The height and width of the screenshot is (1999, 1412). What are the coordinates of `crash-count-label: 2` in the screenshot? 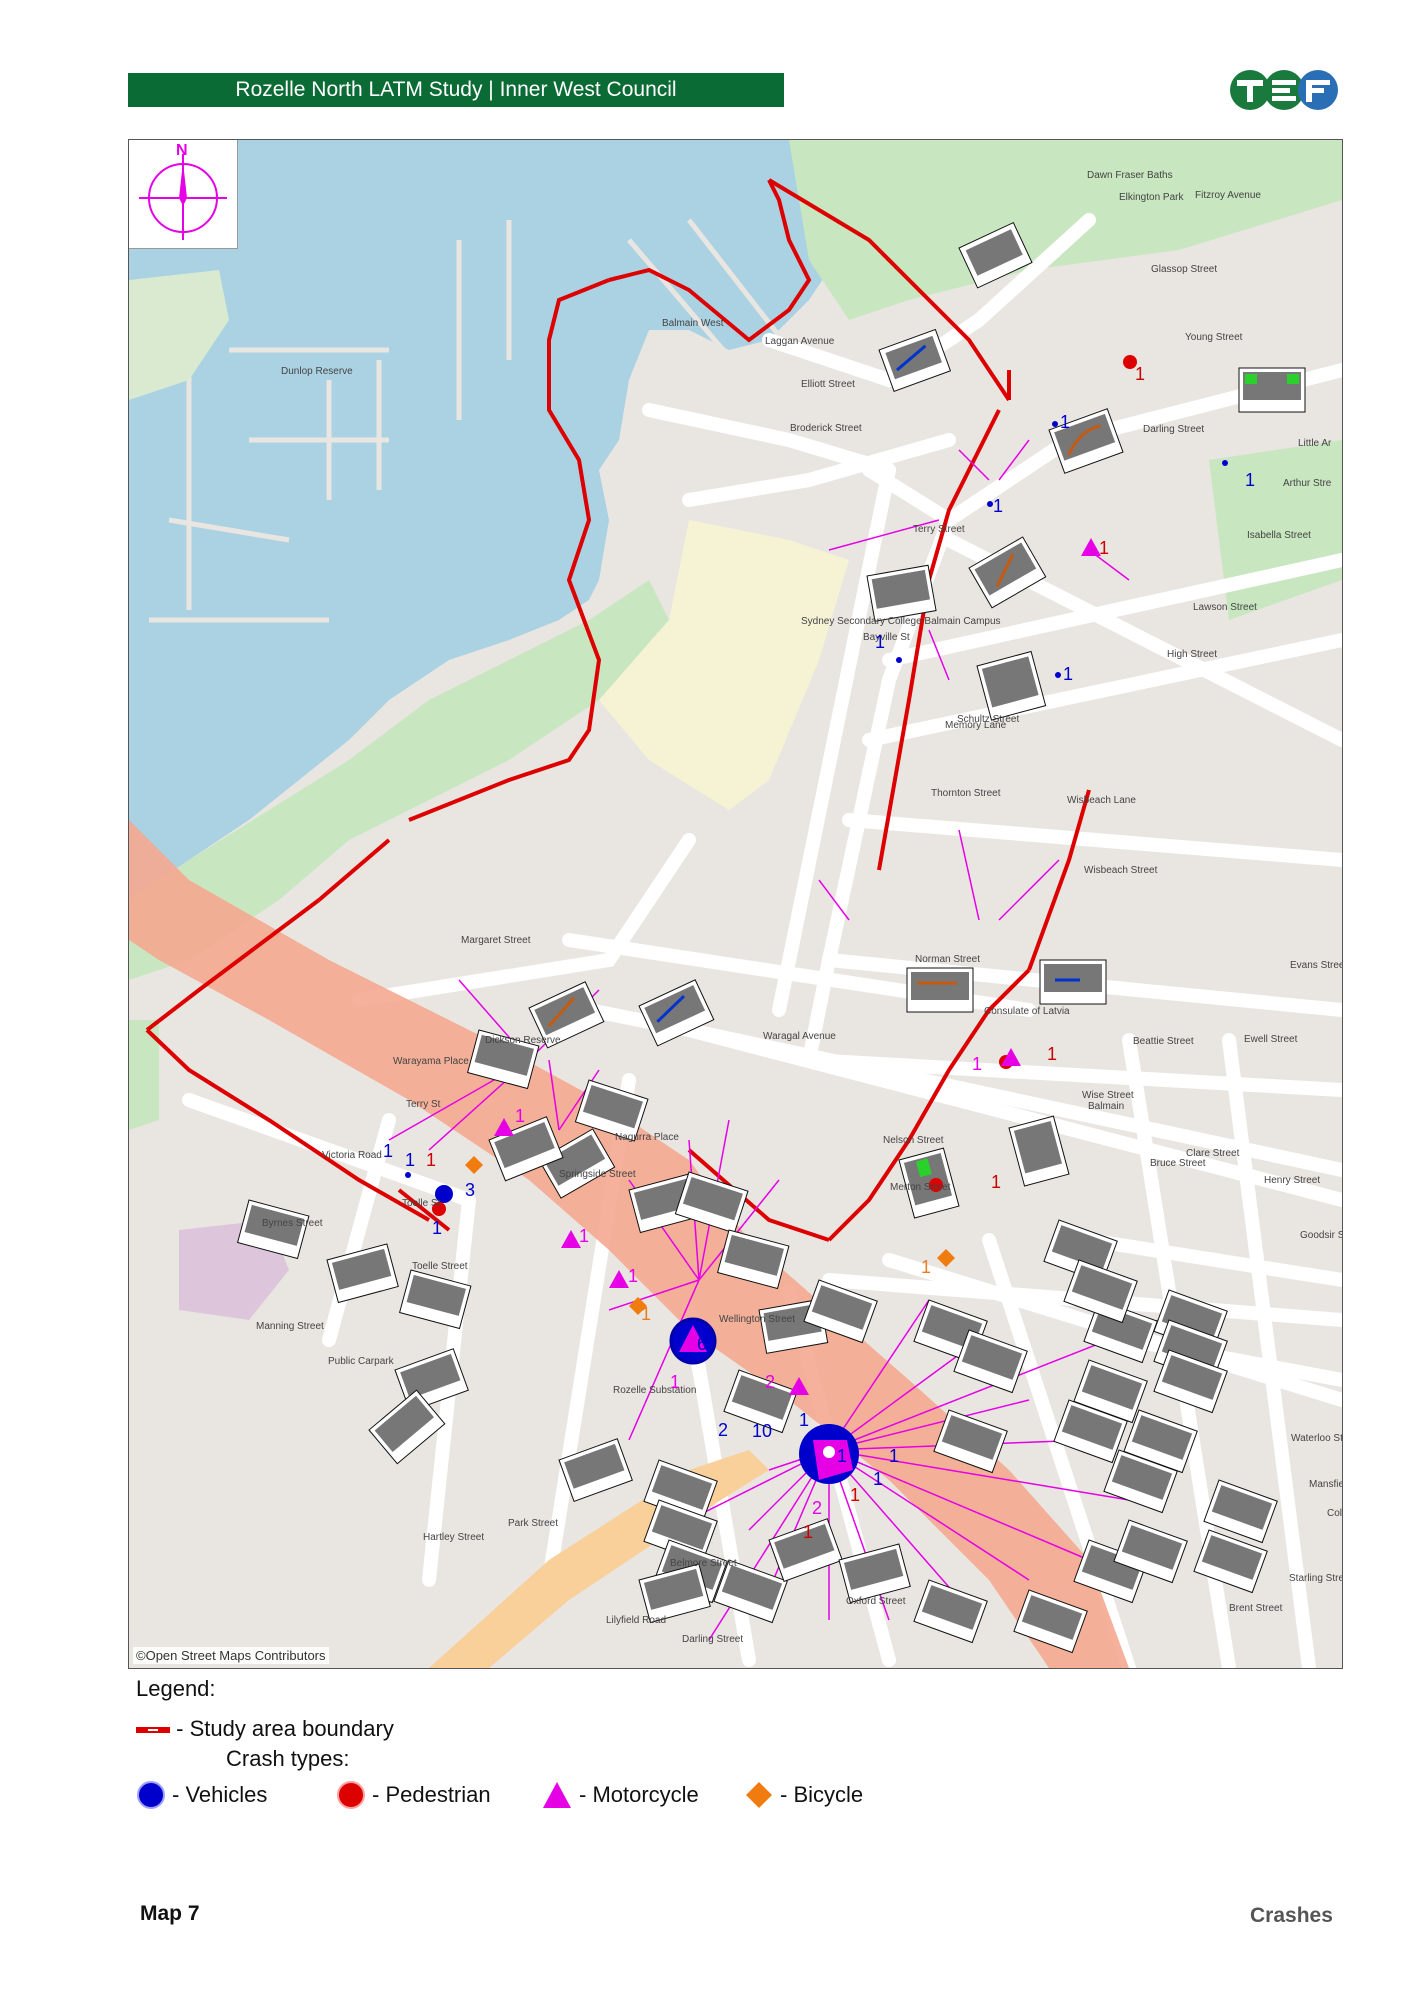 It's located at (770, 1382).